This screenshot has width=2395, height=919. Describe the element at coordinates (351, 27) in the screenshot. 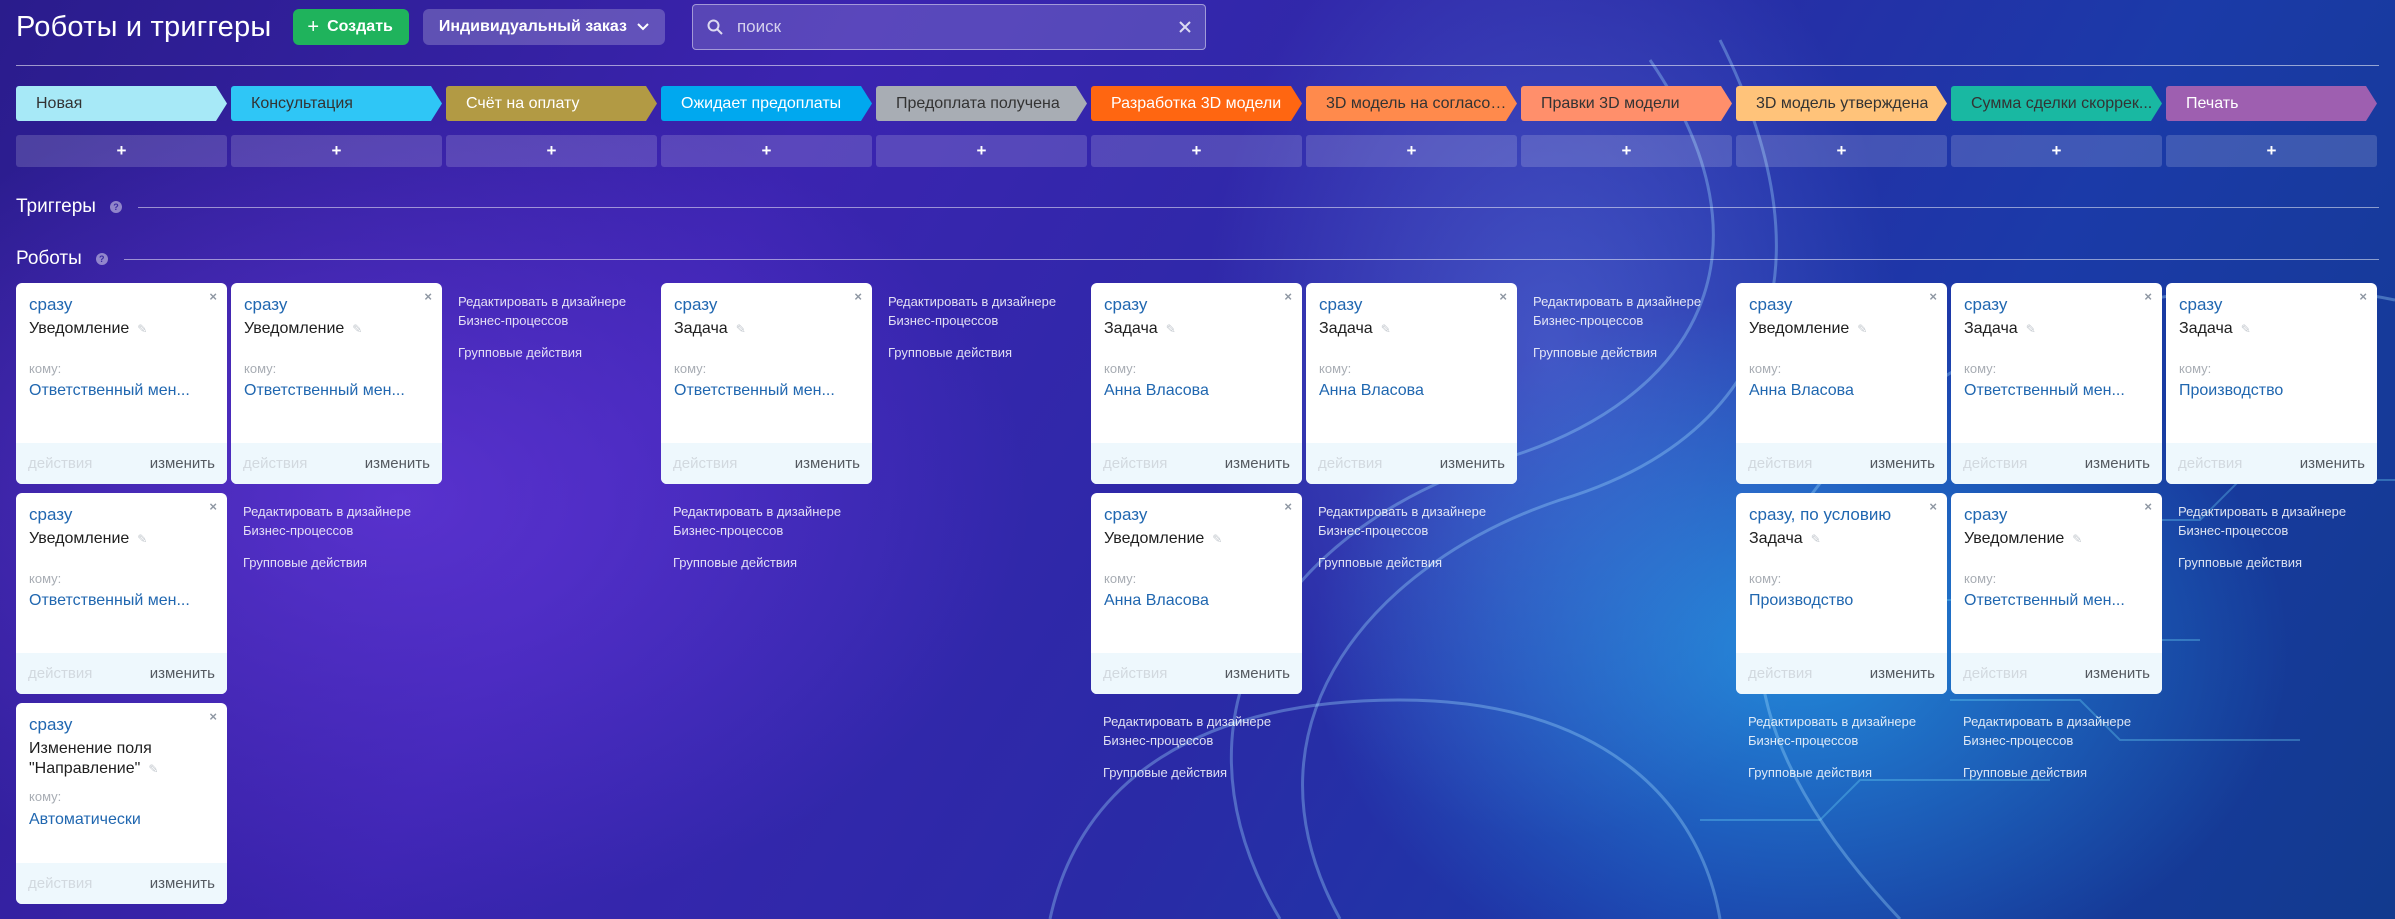

I see `create-button: + Создать` at that location.